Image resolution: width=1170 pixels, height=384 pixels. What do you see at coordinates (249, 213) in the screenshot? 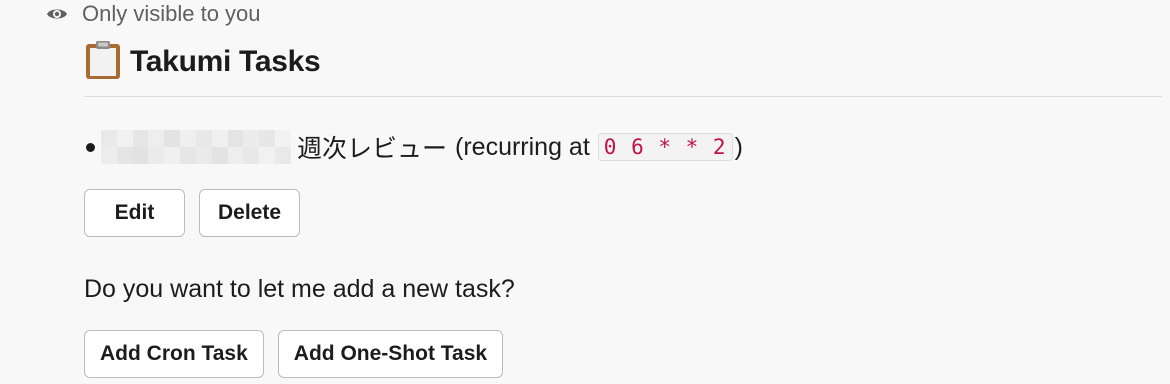
I see `delete-button: Delete` at bounding box center [249, 213].